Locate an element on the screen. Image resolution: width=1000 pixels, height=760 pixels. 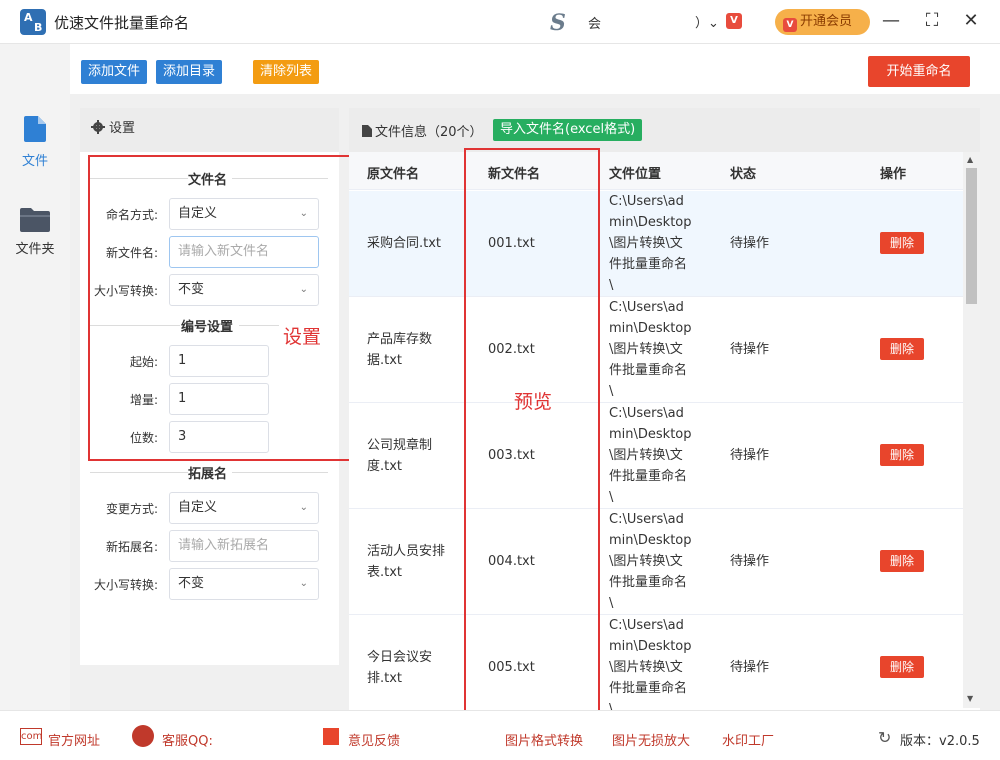
sidebar-item-label: 文件 is located at coordinates (34, 161).